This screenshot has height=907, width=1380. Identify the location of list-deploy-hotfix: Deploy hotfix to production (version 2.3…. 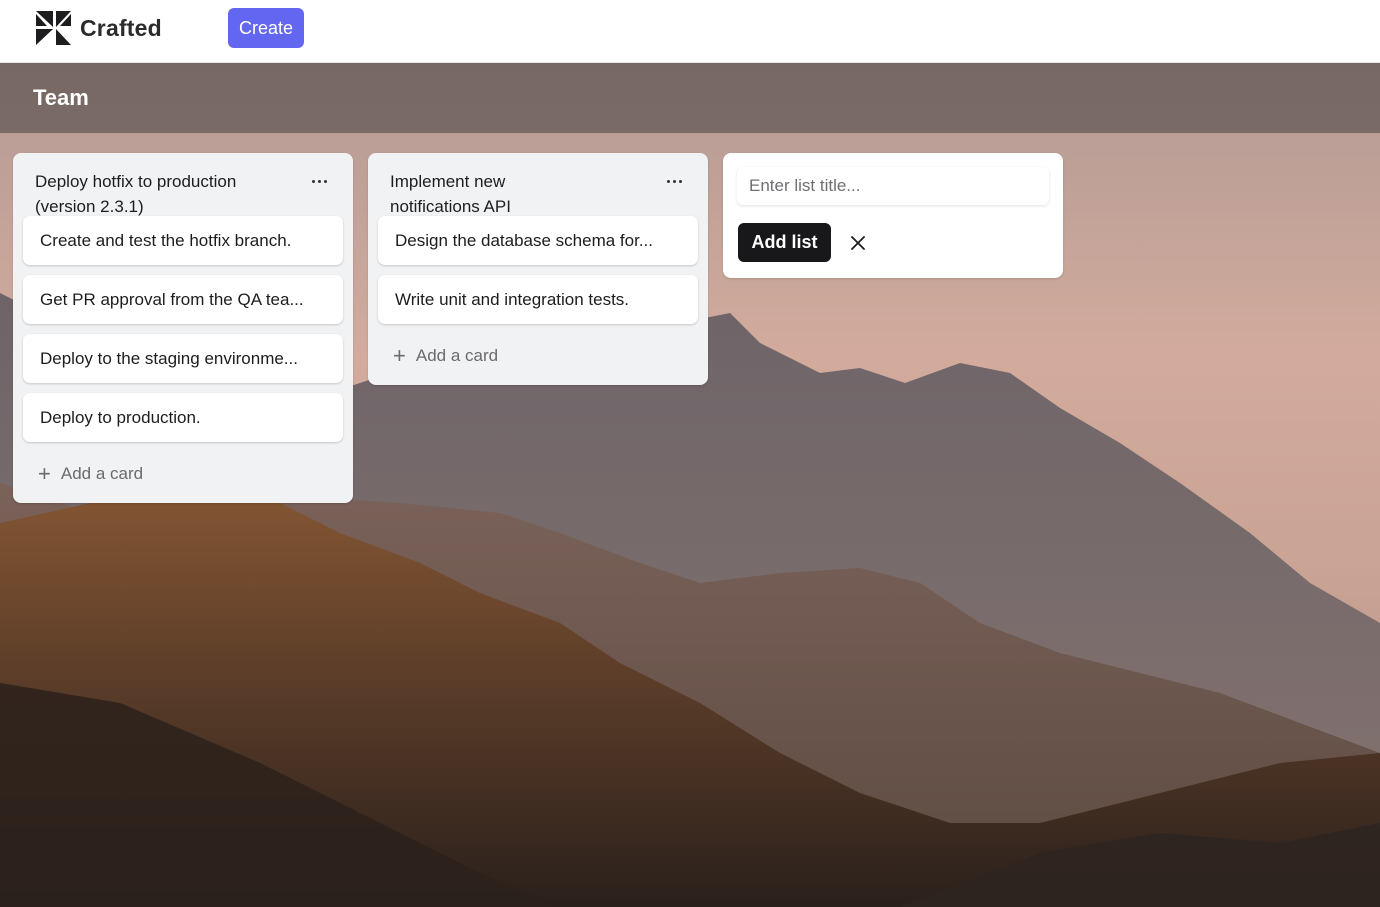
(183, 328).